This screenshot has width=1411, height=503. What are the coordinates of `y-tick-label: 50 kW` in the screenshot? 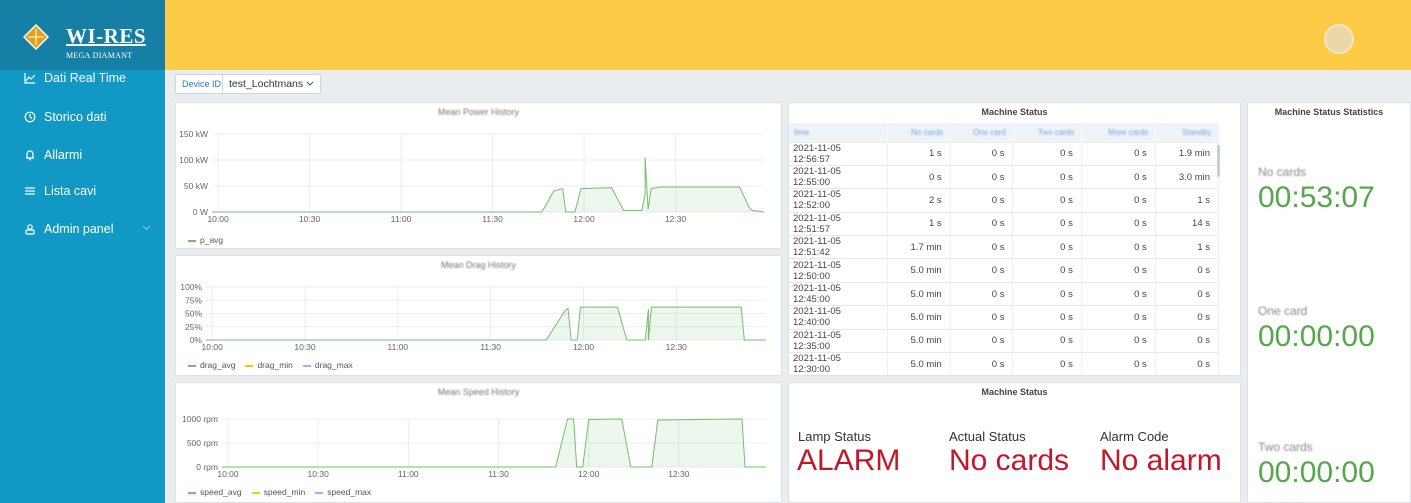 It's located at (196, 186).